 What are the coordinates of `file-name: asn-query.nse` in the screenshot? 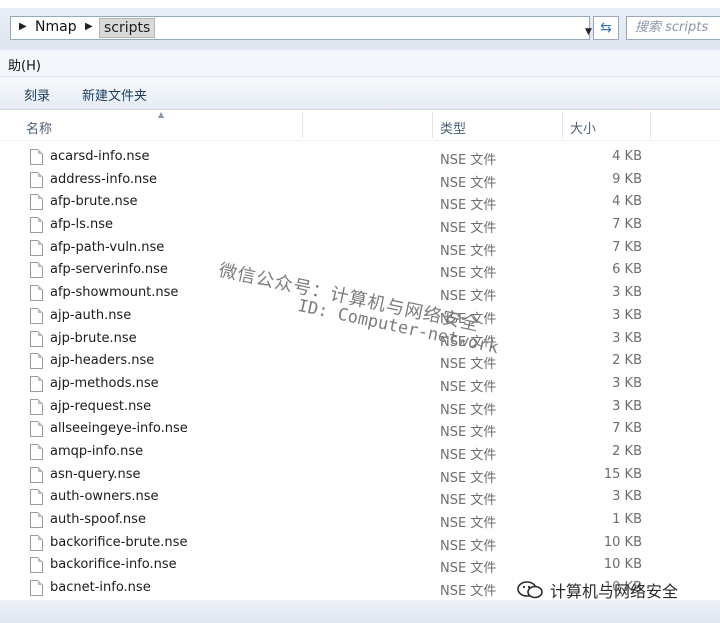 It's located at (95, 474).